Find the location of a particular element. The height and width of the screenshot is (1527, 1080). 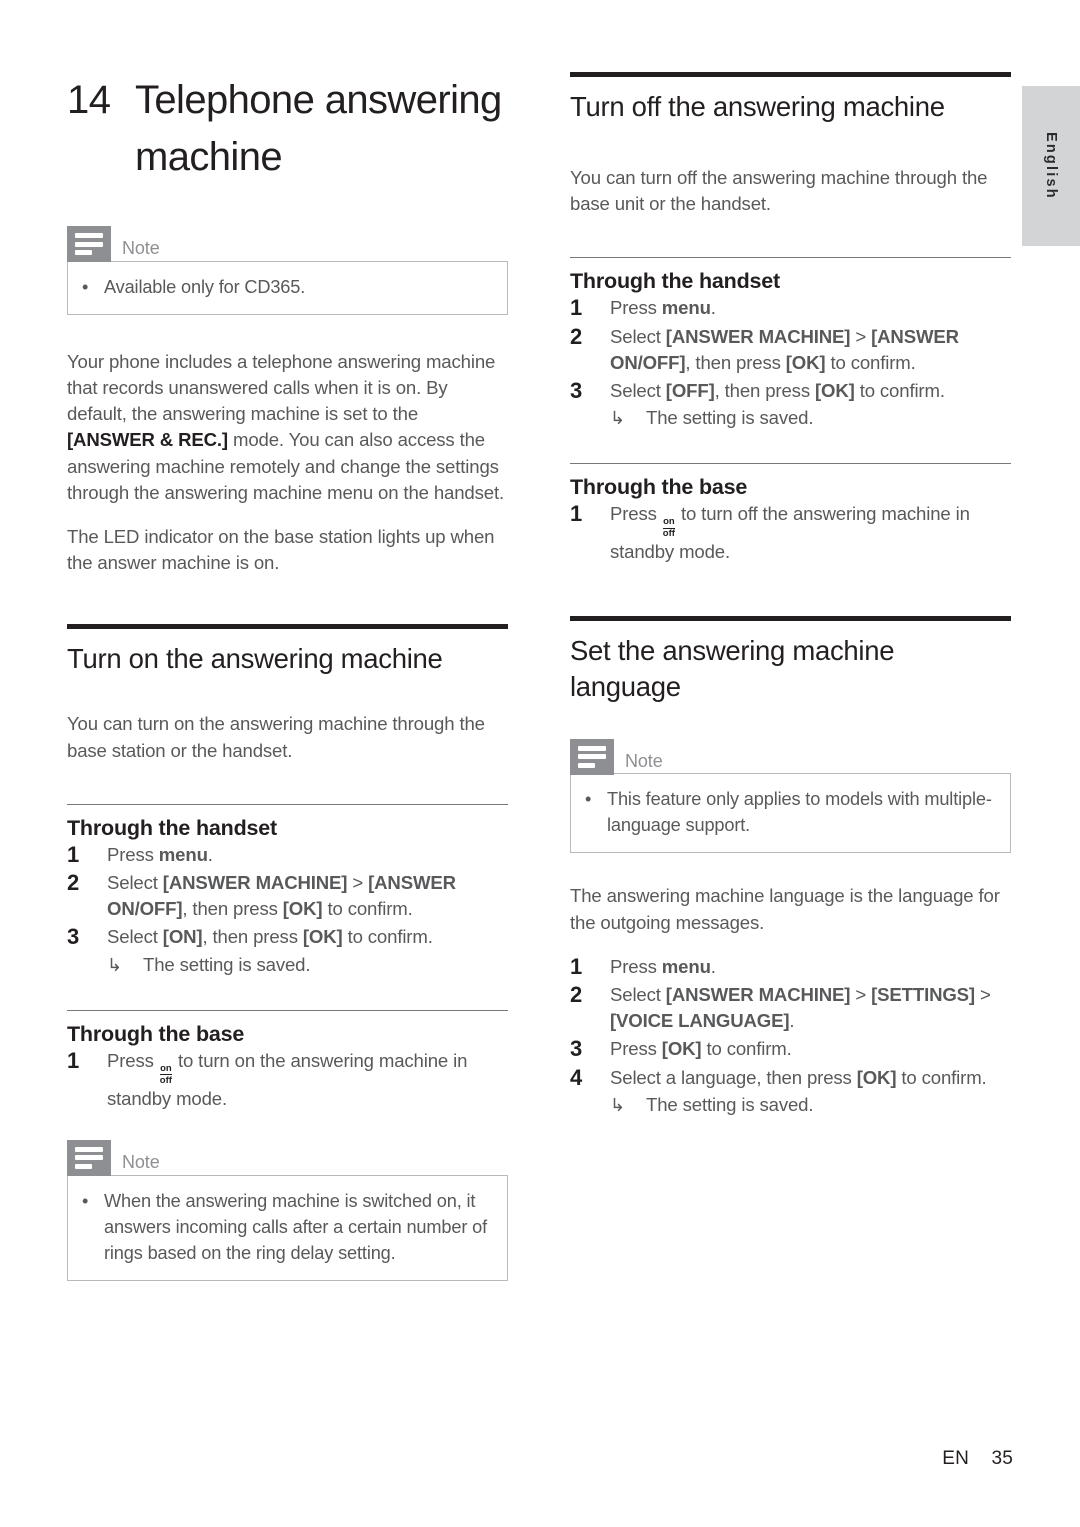

section-heading-turn-on: Turn on the answering machine is located at coordinates (255, 659).